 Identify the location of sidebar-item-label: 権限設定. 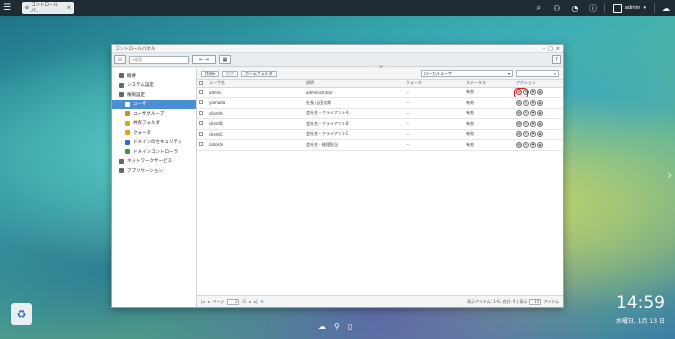
(136, 95).